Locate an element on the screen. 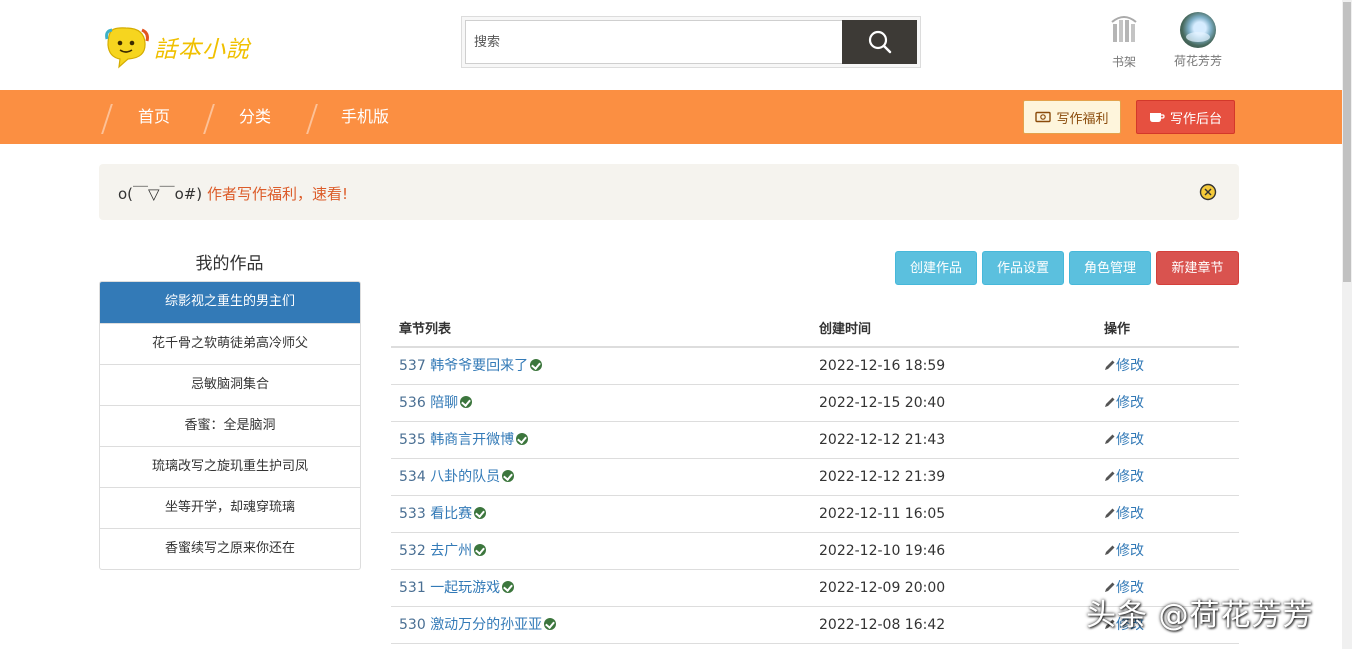 The height and width of the screenshot is (649, 1352). work-item: 琉璃改写之旋玑重生护司凤 is located at coordinates (230, 466).